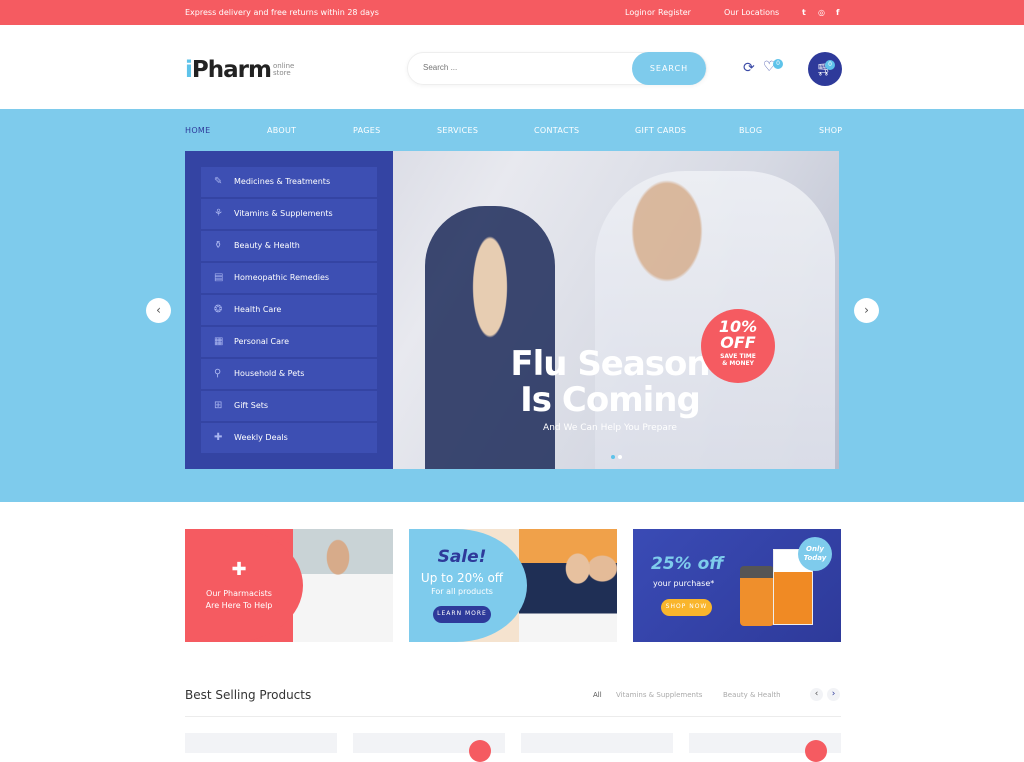 Image resolution: width=1024 pixels, height=762 pixels. What do you see at coordinates (610, 428) in the screenshot?
I see `hero-subtitle: And We Can Help You Prepare` at bounding box center [610, 428].